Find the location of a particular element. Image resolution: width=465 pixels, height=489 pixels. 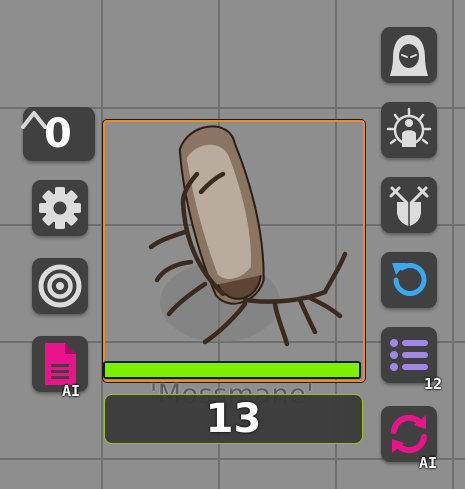

hit-points-value: 13 is located at coordinates (233, 419).